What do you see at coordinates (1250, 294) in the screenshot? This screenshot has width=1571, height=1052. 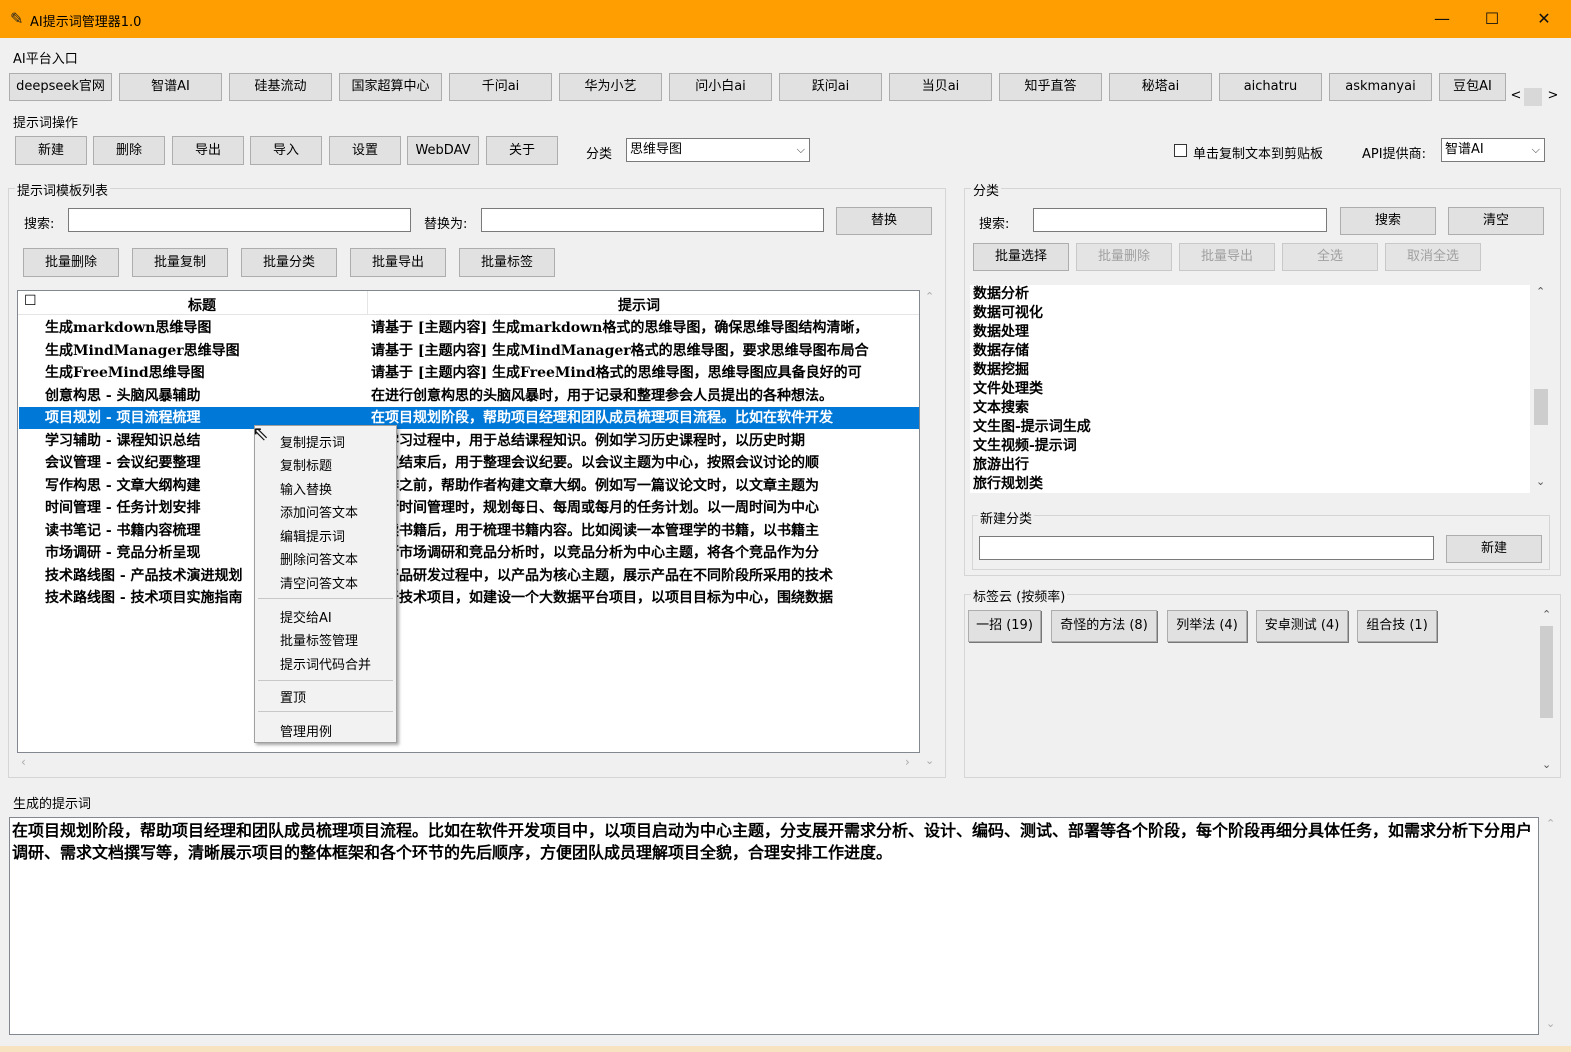 I see `category-item: 数据分析` at bounding box center [1250, 294].